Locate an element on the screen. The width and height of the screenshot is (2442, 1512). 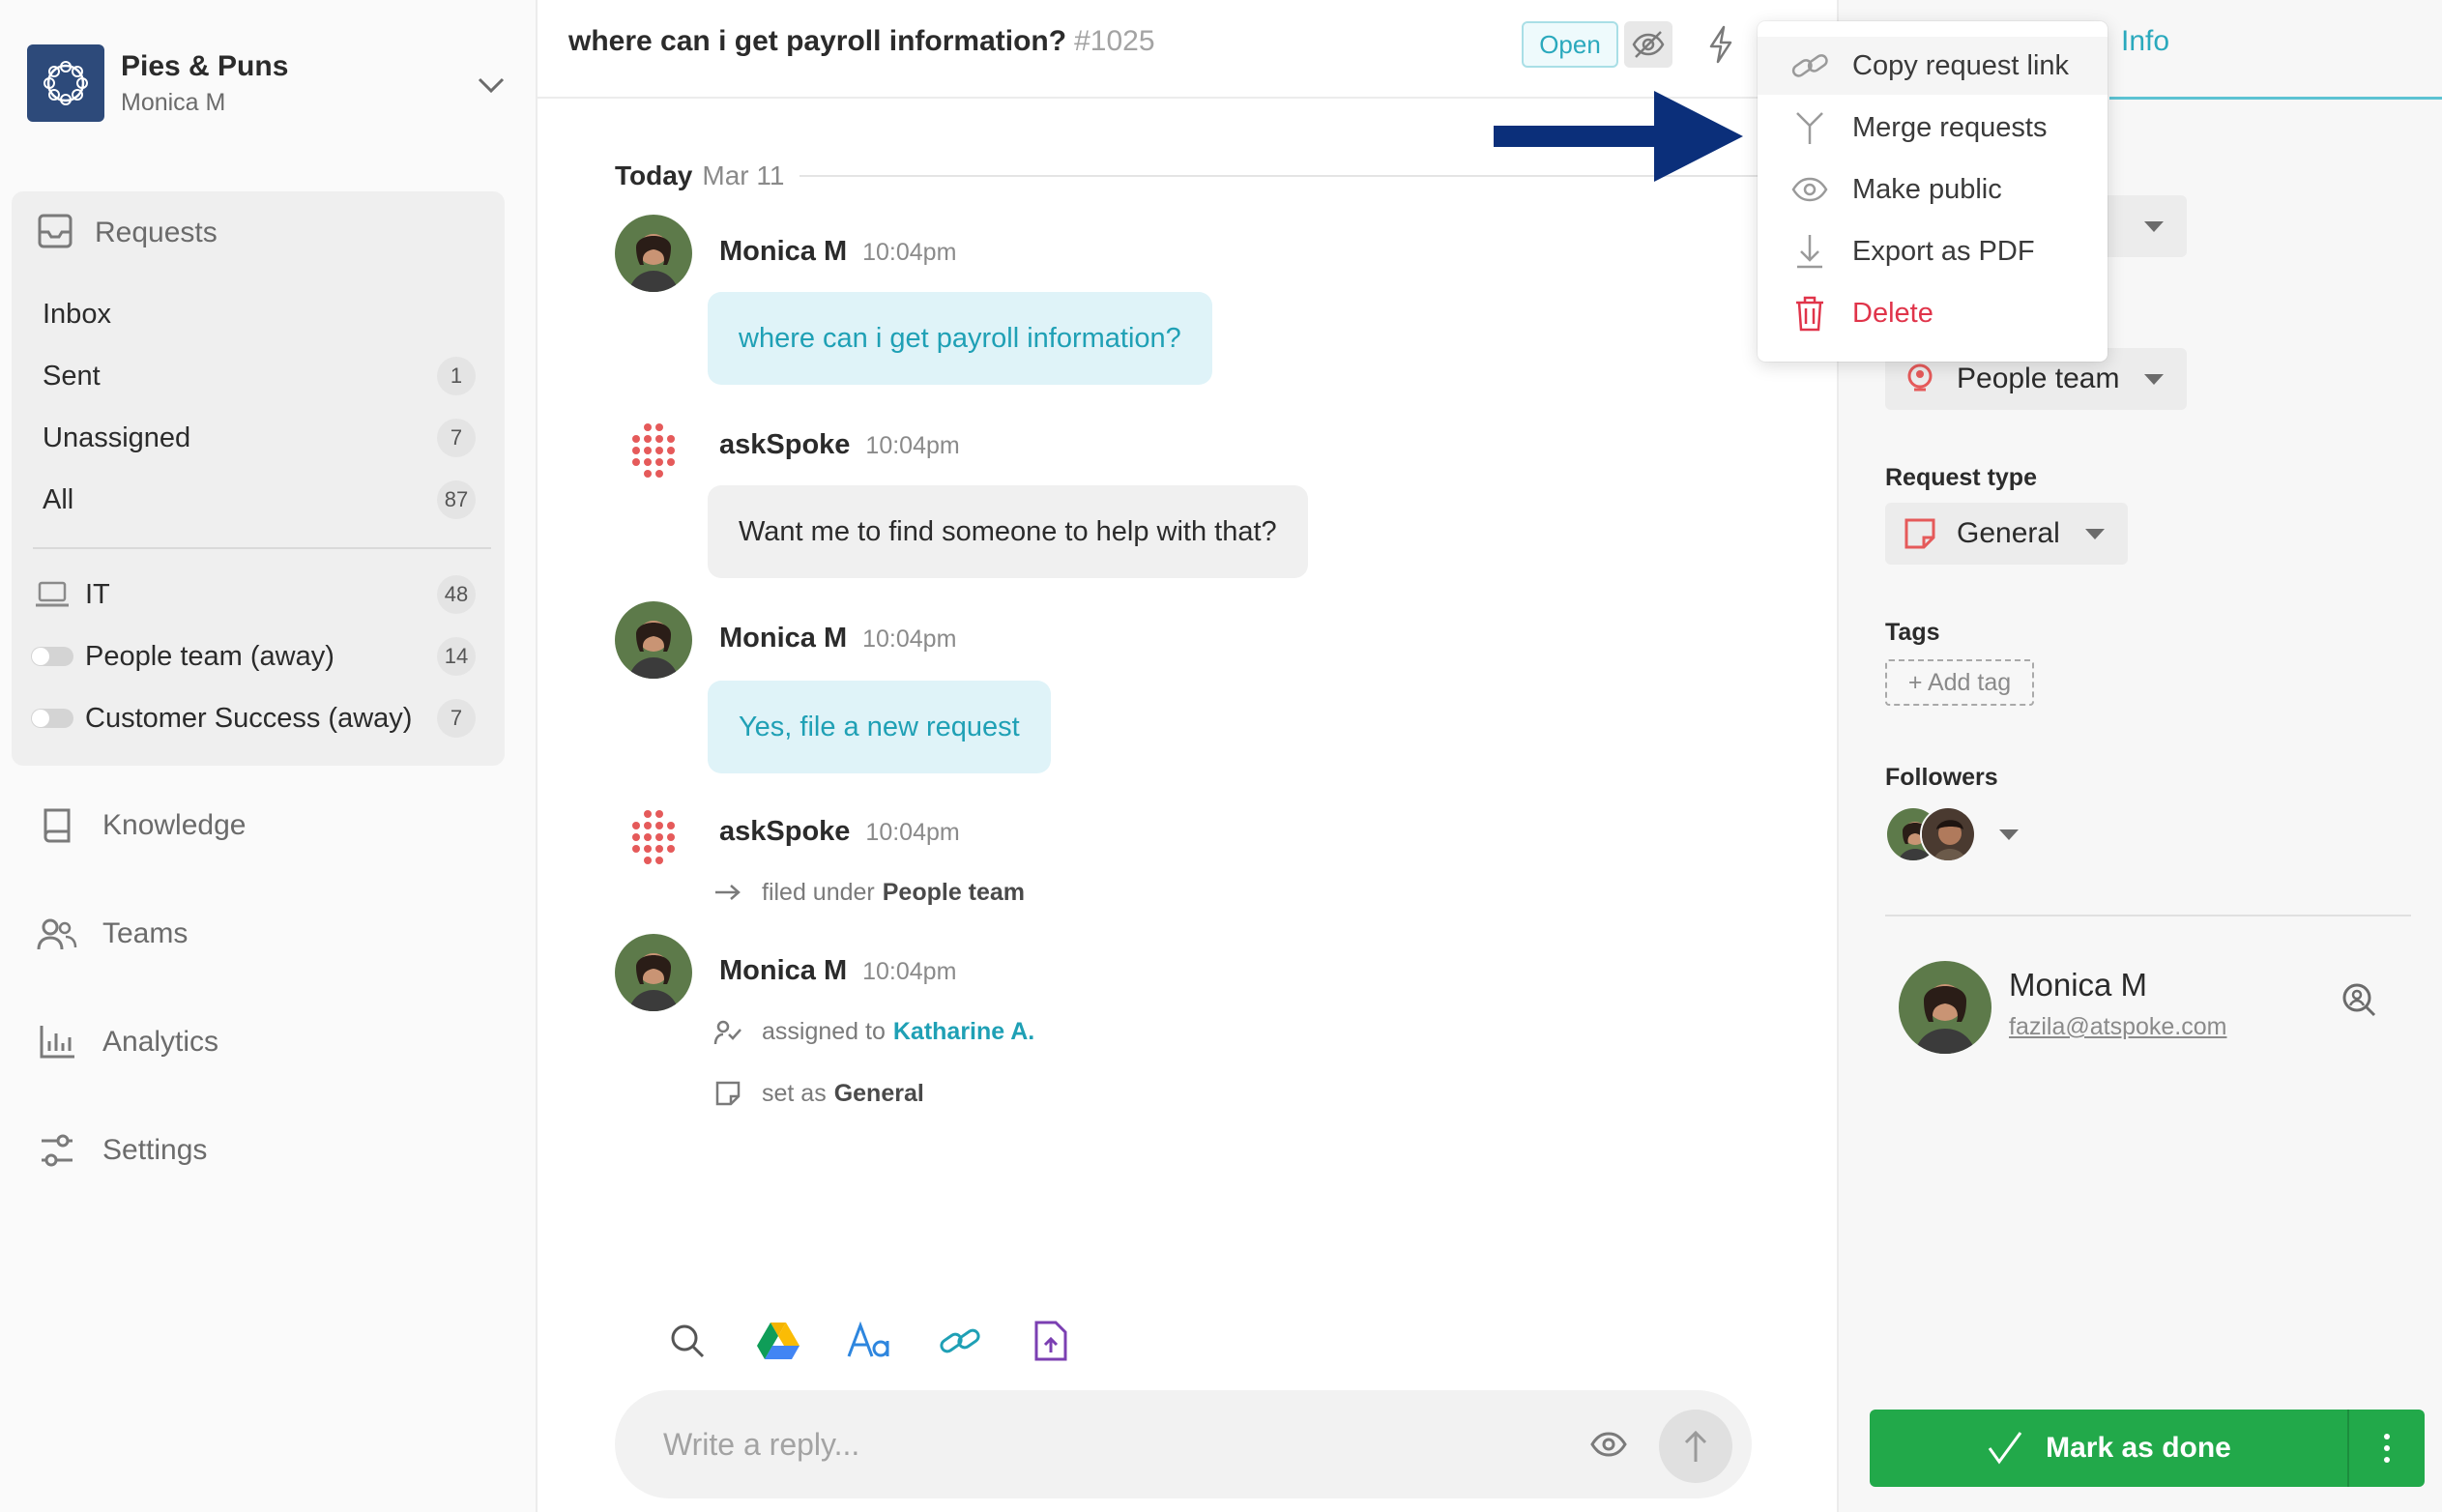
text-format-icon is located at coordinates (869, 1341).